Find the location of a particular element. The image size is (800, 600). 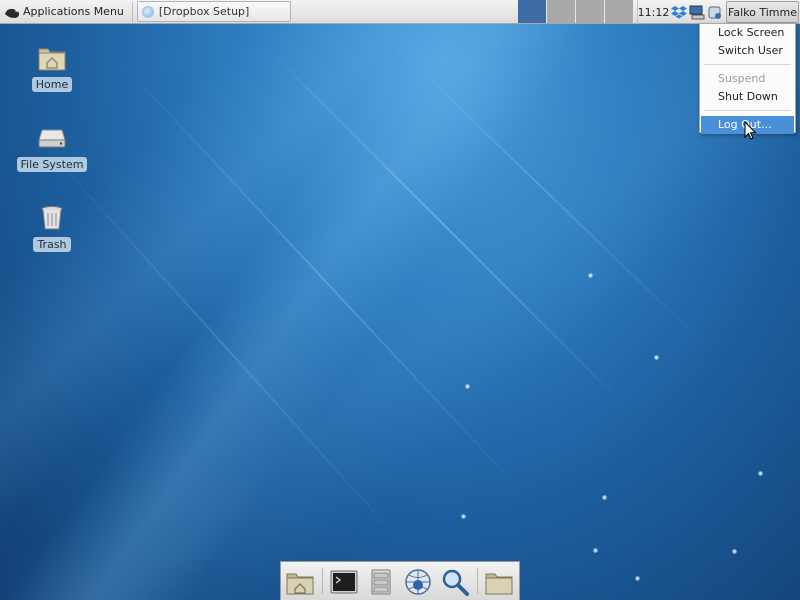

panel-separator is located at coordinates (132, 11).